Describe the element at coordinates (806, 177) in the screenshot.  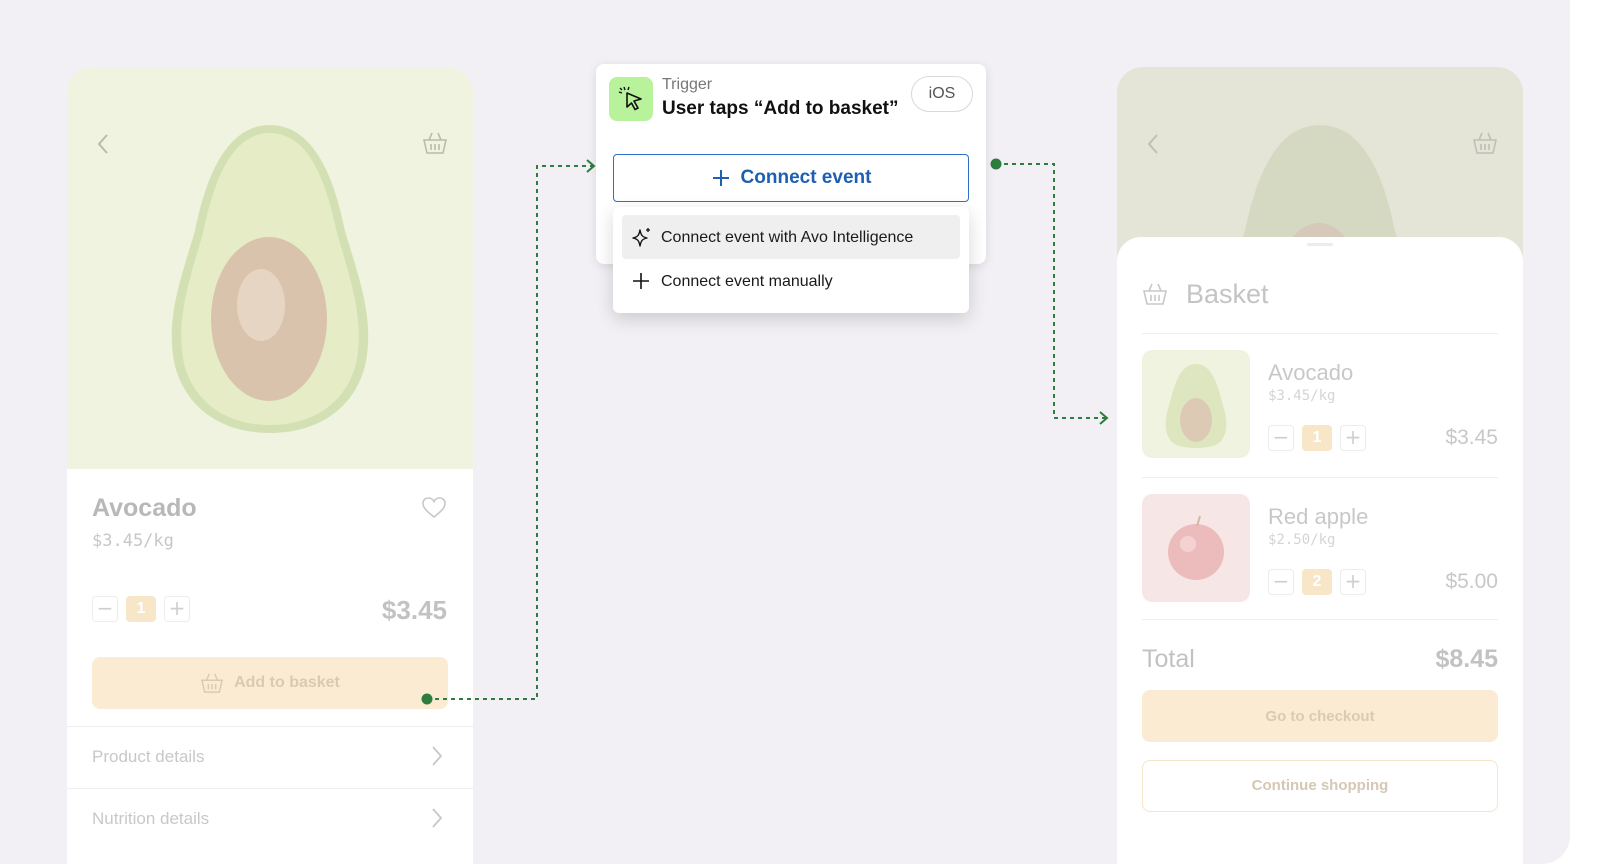
I see `connect-event-label: Connect event` at that location.